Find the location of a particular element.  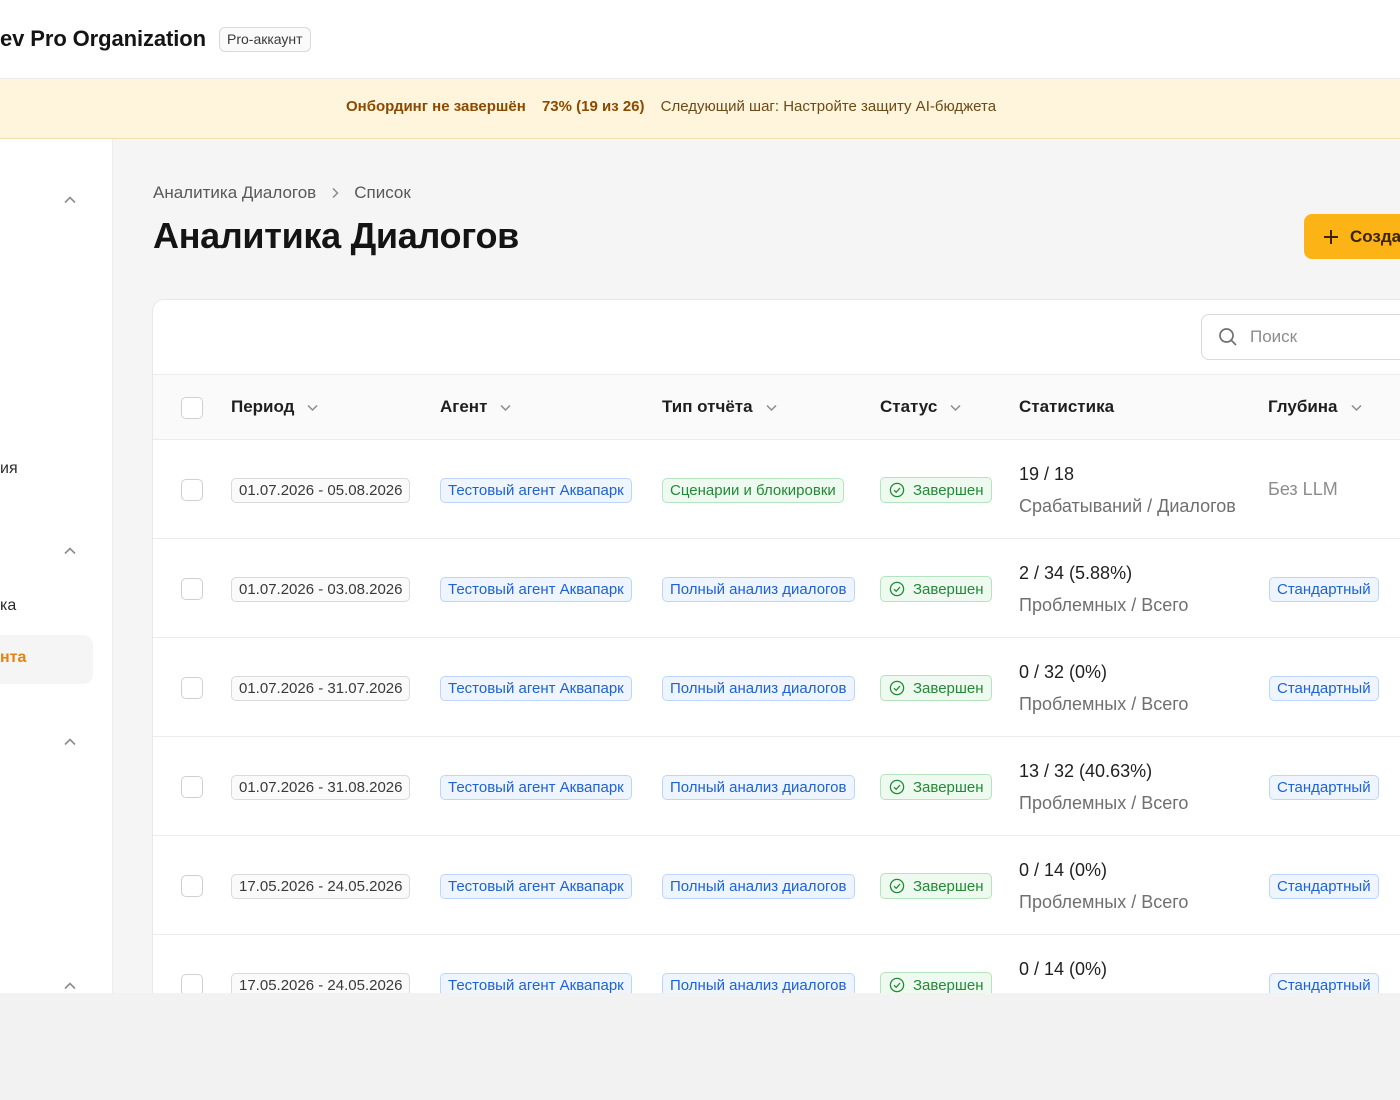

column-status-label: Статус is located at coordinates (909, 406).